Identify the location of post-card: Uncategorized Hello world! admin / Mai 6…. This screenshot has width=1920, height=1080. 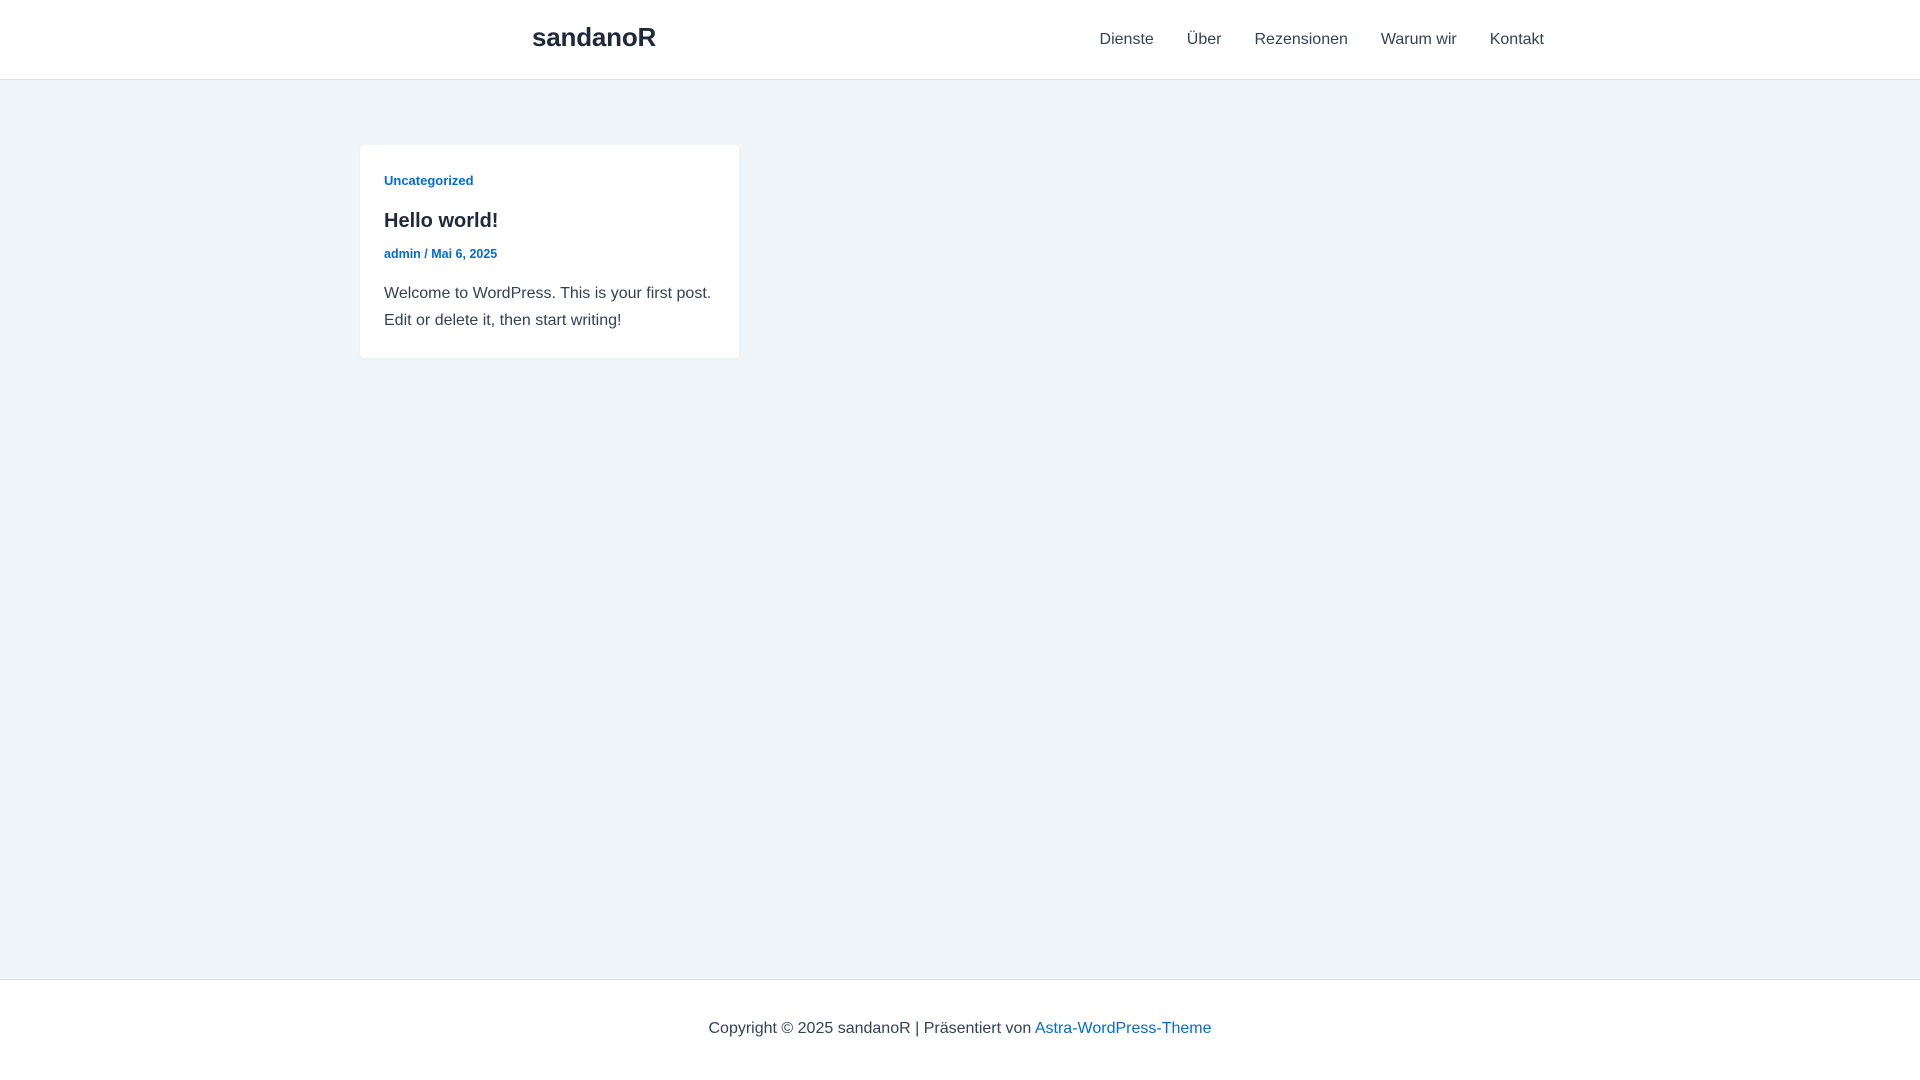
(549, 251).